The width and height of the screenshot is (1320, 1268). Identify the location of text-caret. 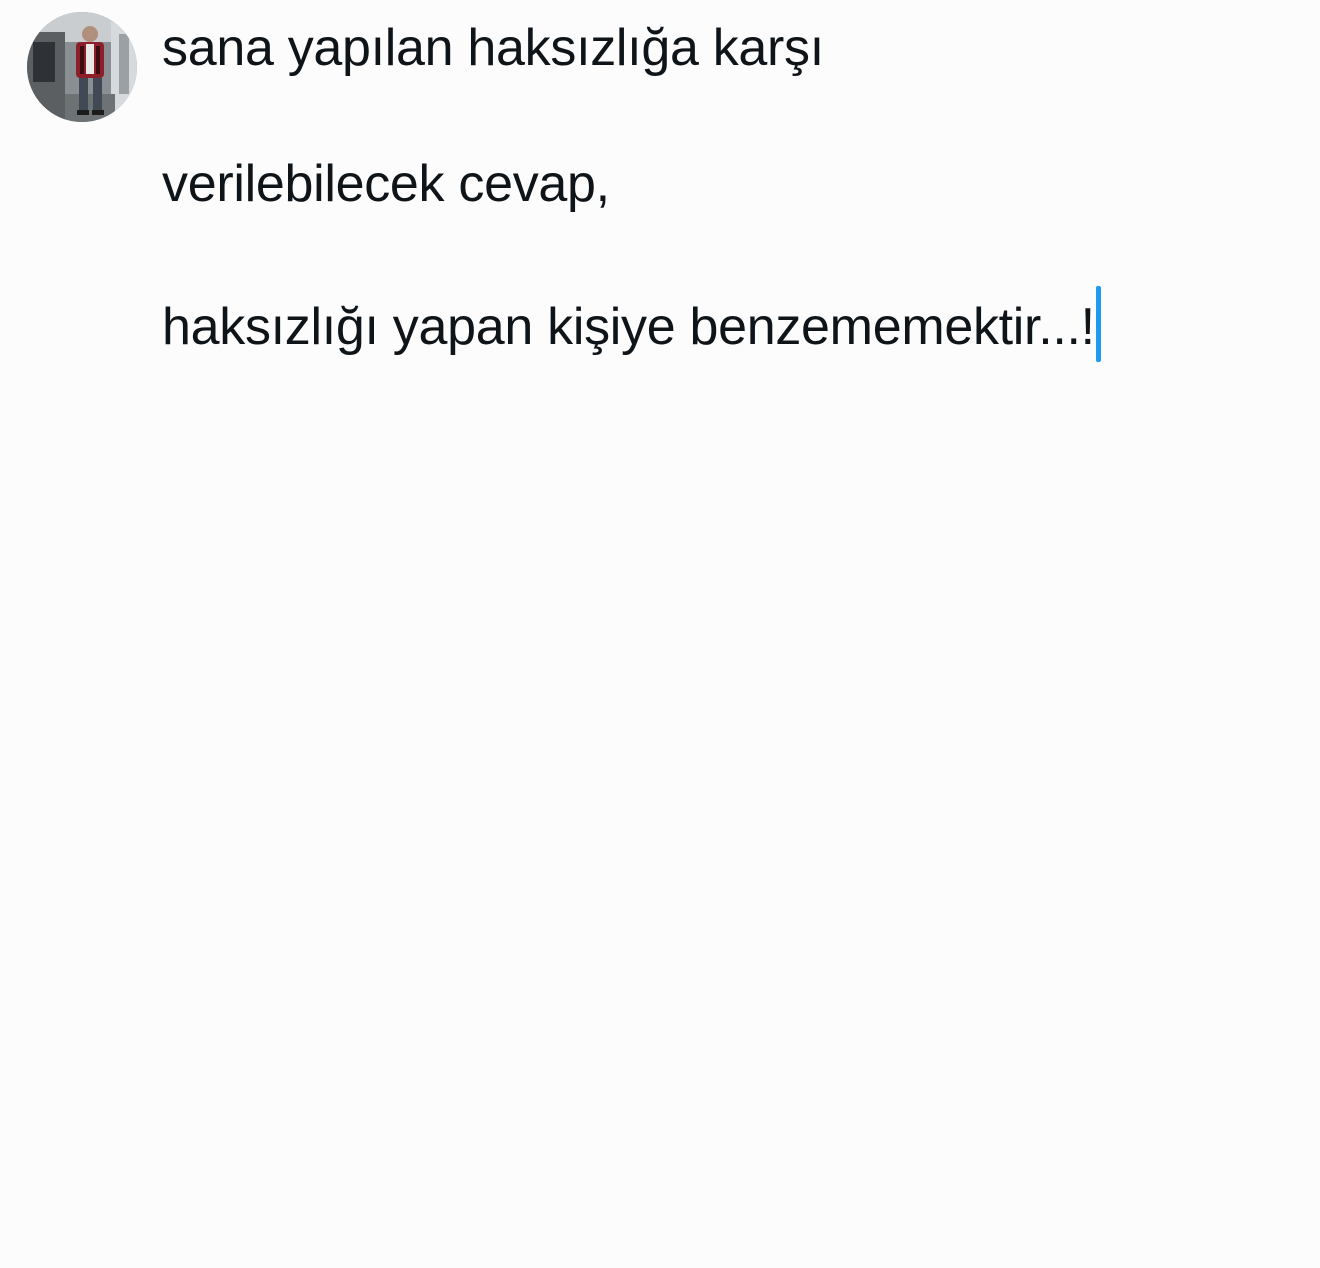
(1098, 324).